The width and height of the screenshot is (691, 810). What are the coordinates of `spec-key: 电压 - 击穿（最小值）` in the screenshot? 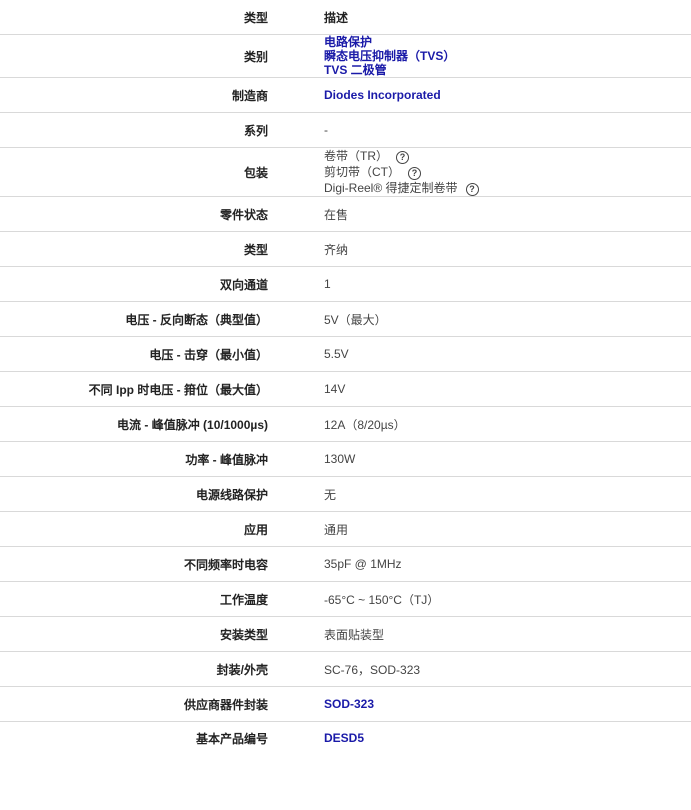 It's located at (134, 354).